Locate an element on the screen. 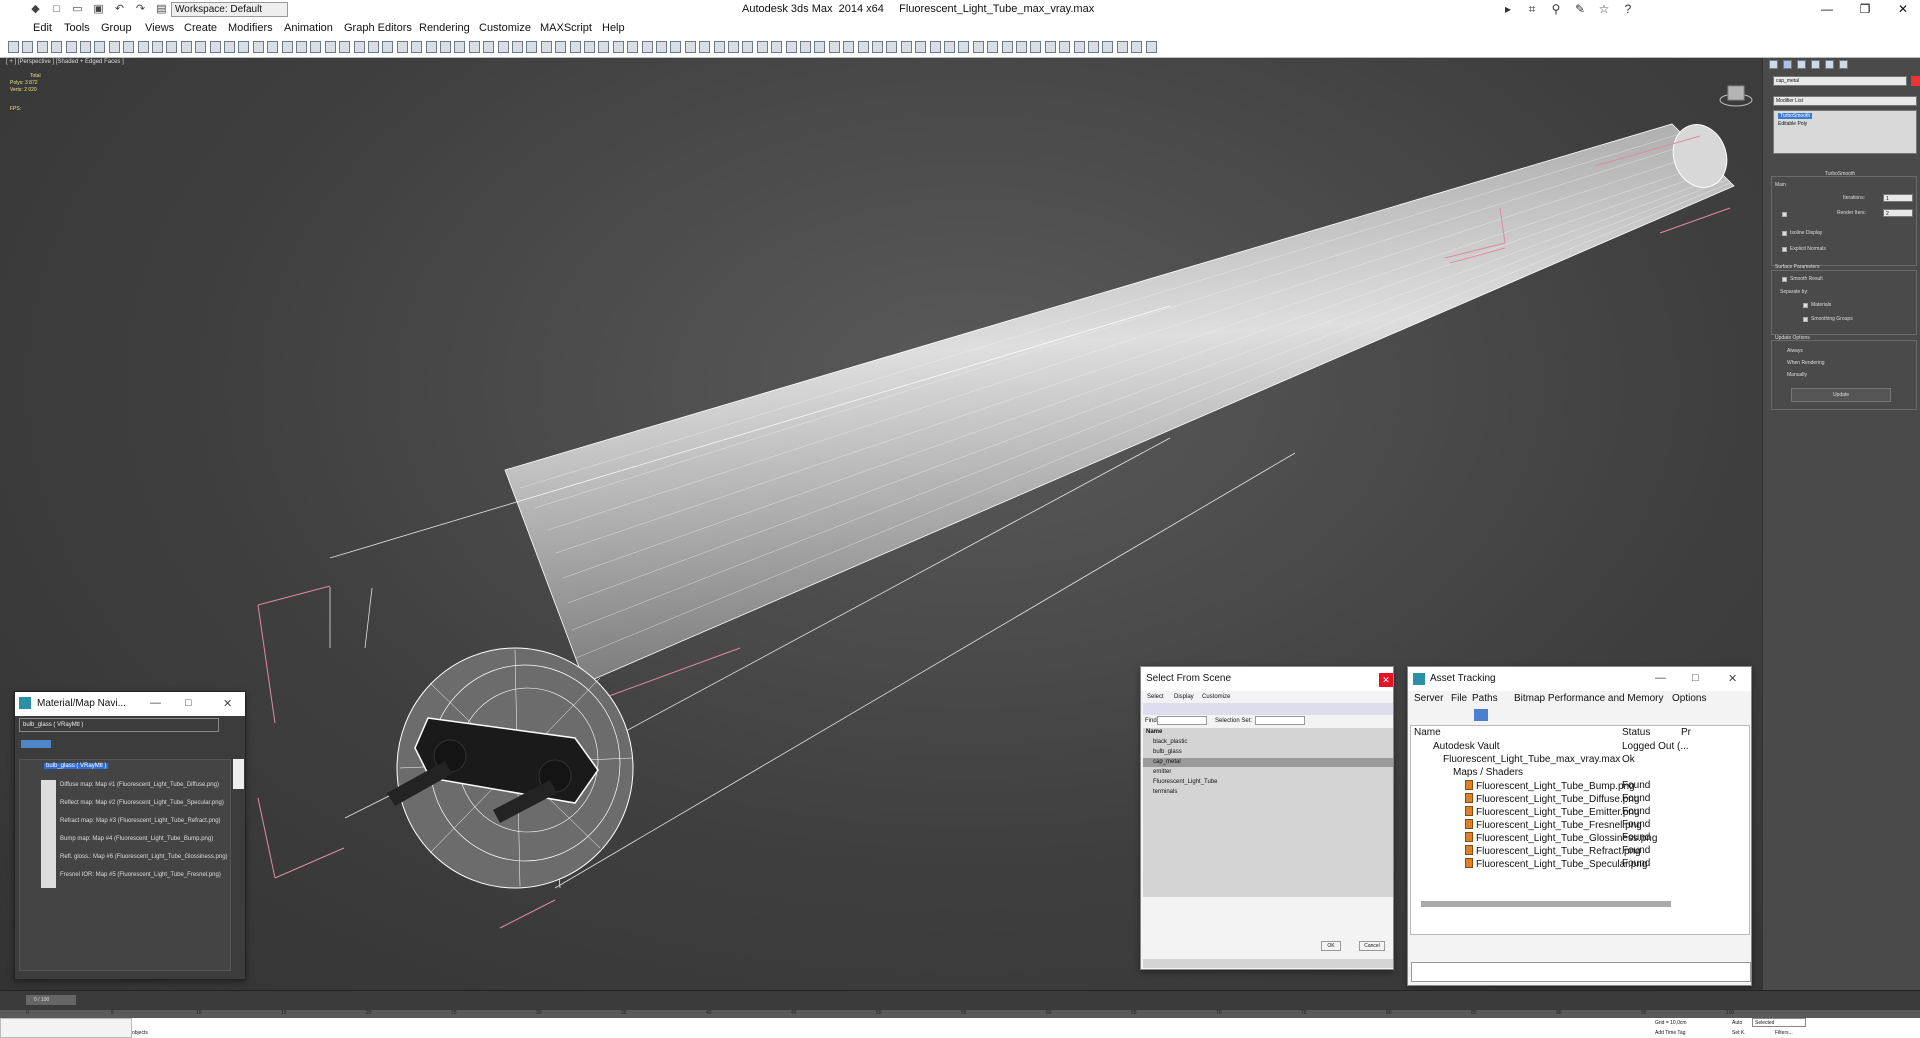 Image resolution: width=1920 pixels, height=1038 pixels. at-menu-server: Server is located at coordinates (1428, 698).